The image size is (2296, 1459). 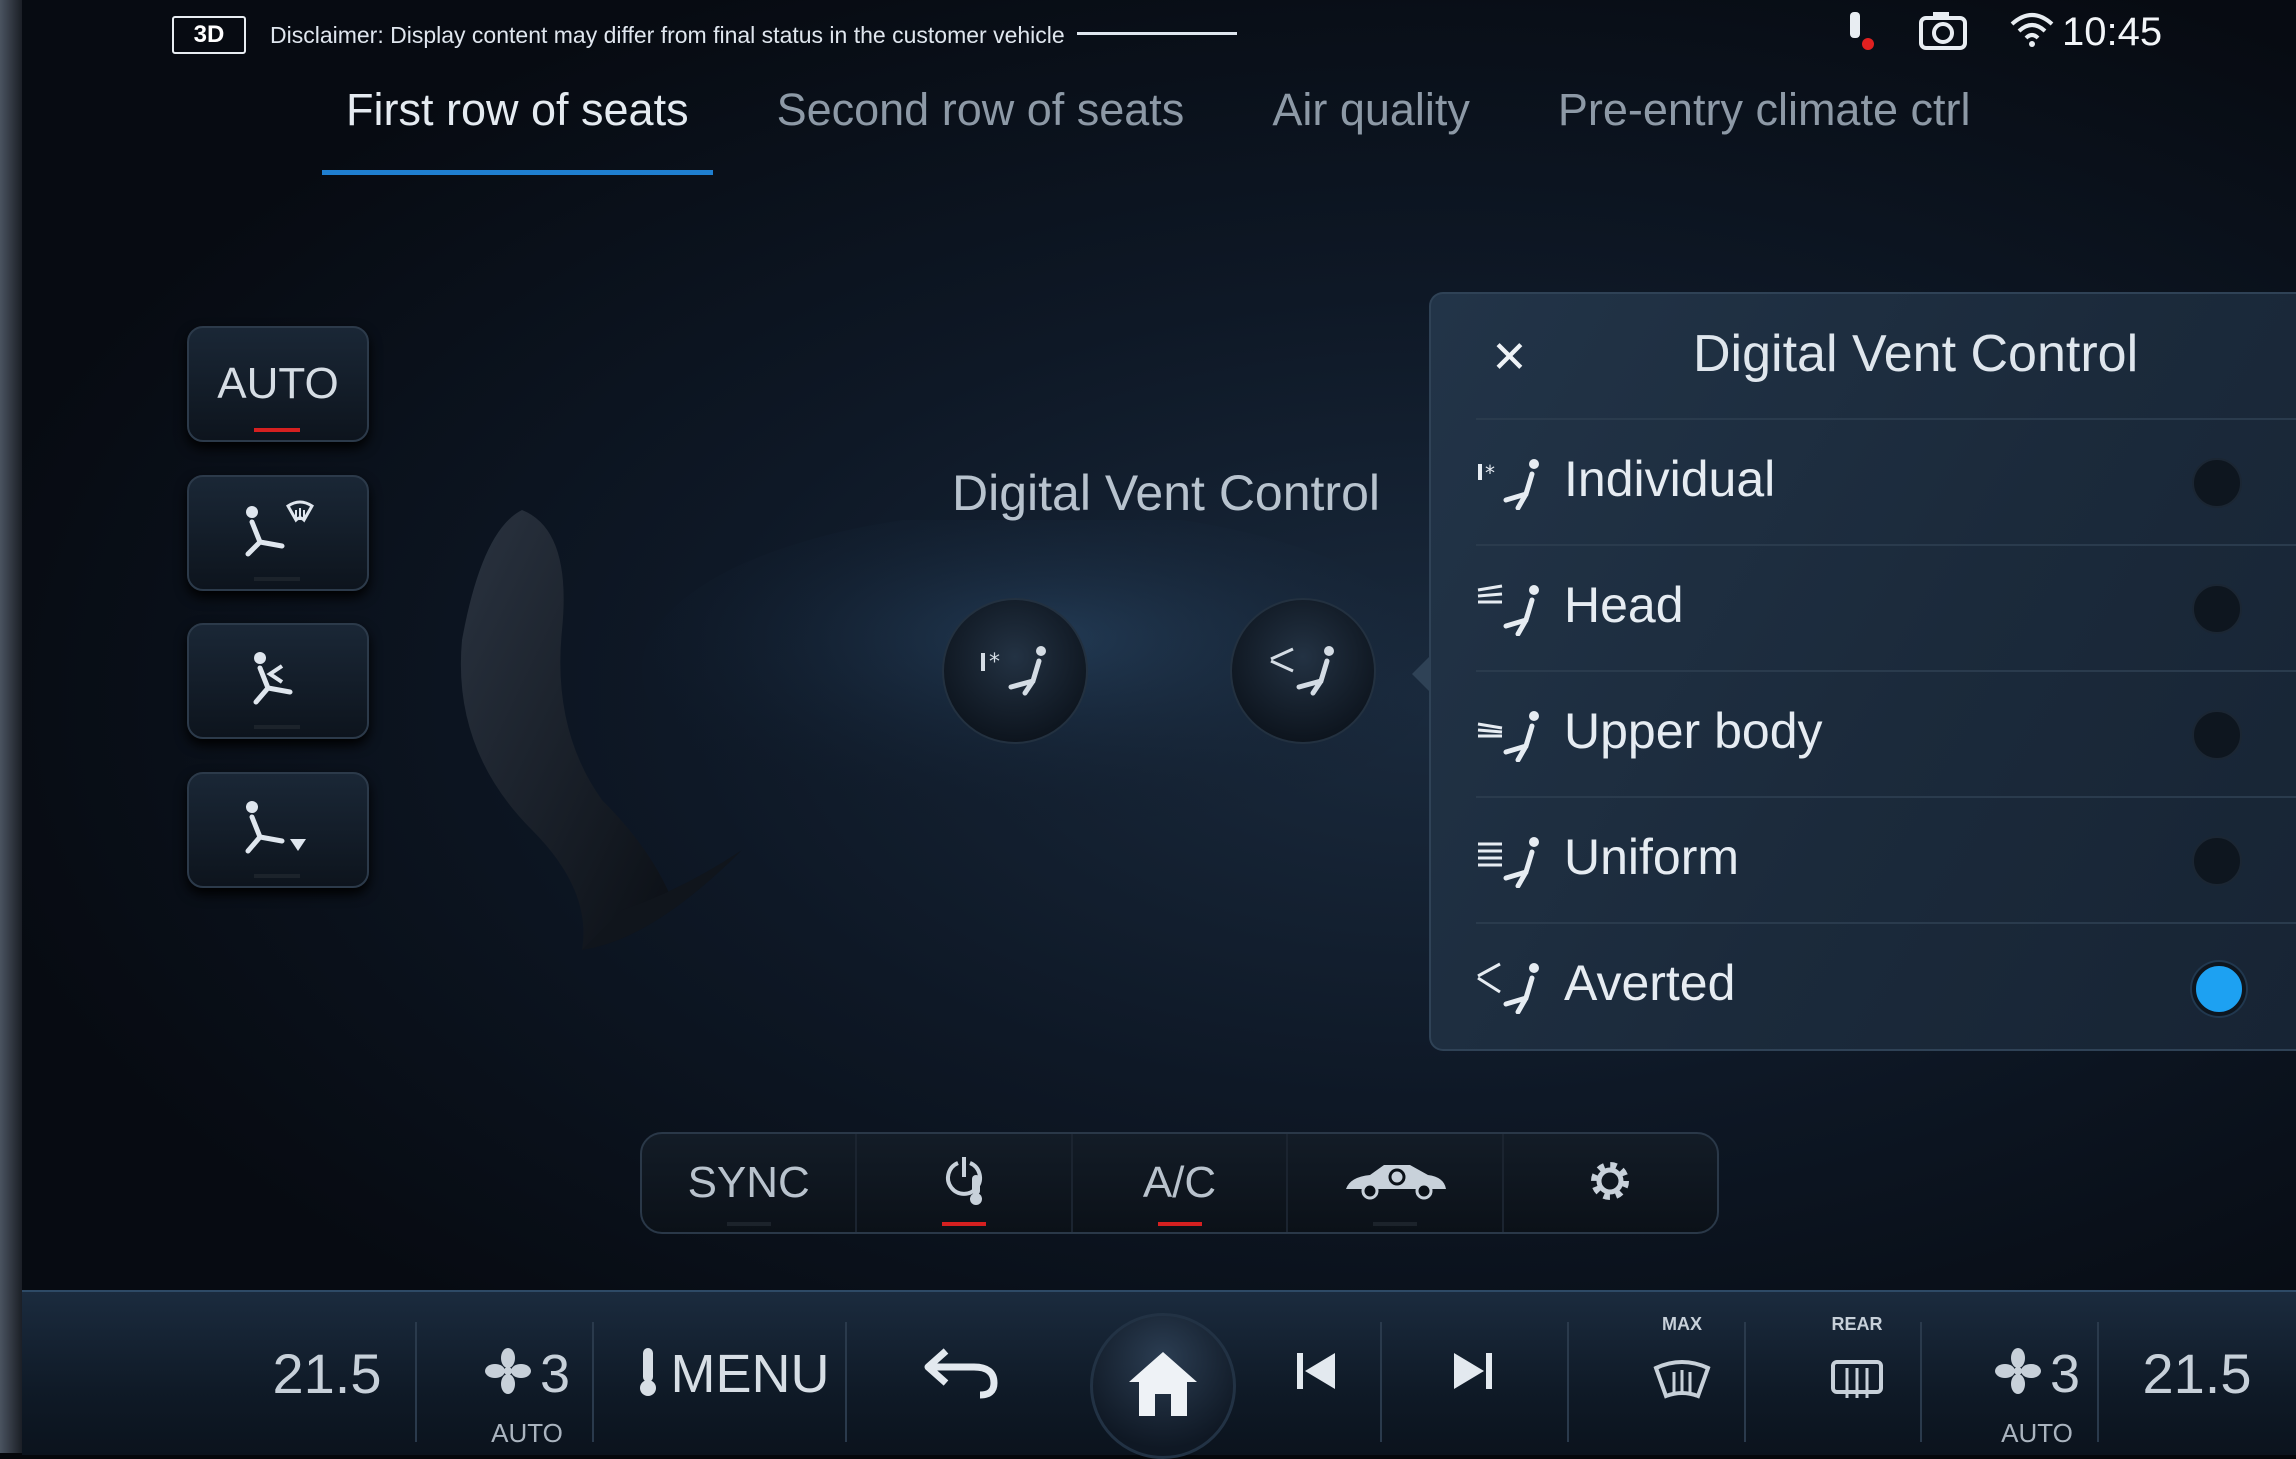 I want to click on right-temperature: 21.5, so click(x=2197, y=1373).